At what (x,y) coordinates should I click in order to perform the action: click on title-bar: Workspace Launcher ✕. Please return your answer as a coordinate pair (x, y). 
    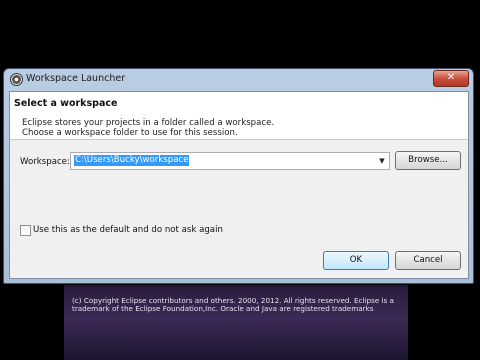
    Looking at the image, I should click on (238, 79).